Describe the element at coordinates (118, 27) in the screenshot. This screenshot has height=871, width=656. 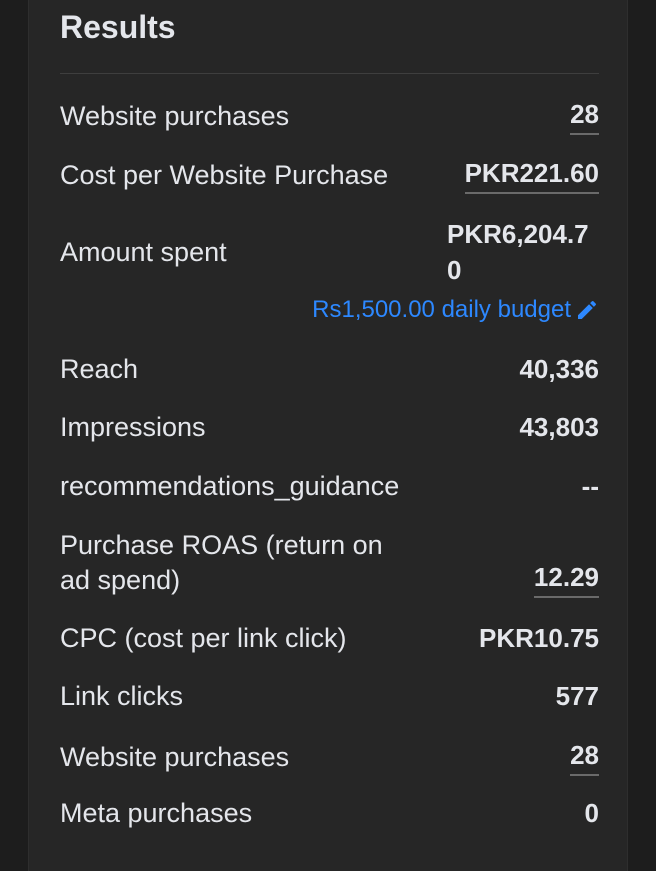
I see `results-title: Results` at that location.